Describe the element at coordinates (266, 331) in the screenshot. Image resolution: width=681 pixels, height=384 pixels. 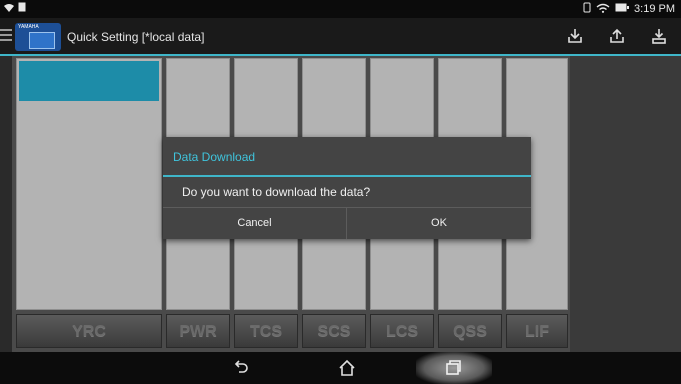
I see `tab-tcs: TCS` at that location.